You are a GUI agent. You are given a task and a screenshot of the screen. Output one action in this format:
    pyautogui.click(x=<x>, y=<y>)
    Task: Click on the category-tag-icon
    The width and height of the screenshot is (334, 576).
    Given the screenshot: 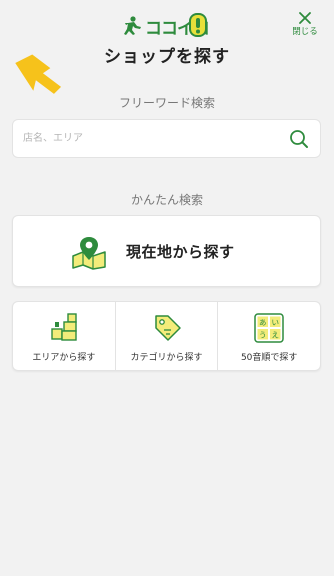 What is the action you would take?
    pyautogui.click(x=167, y=328)
    